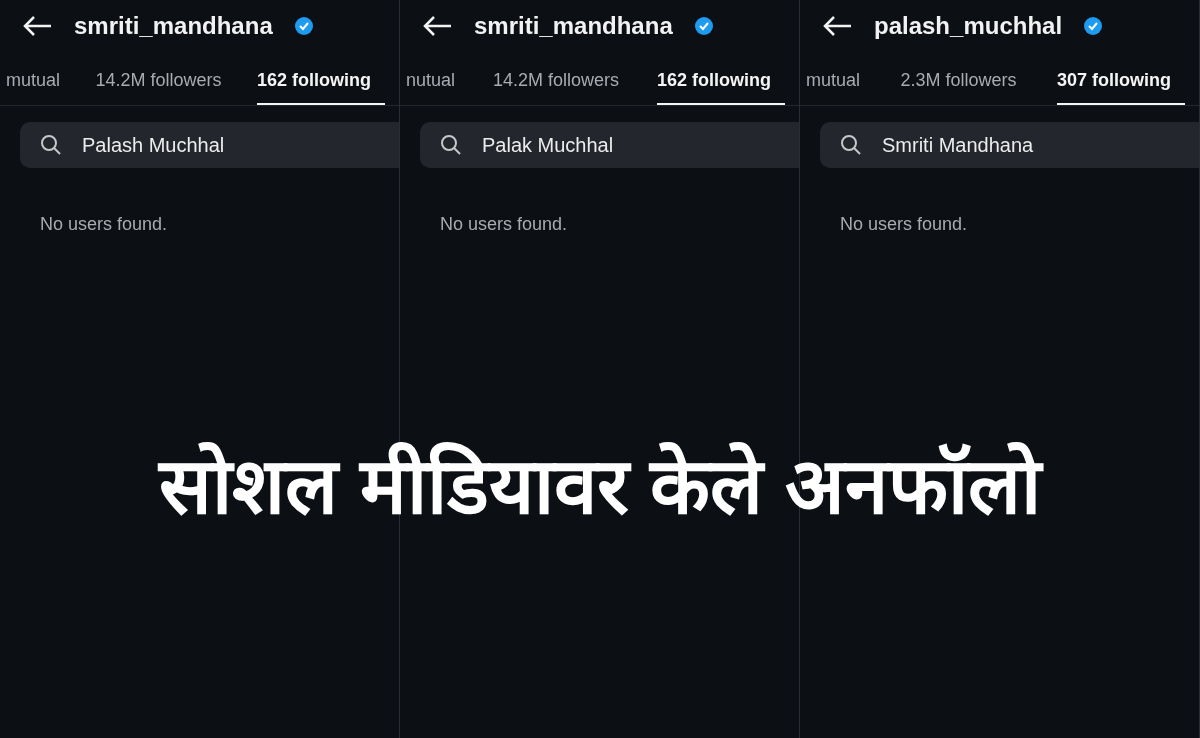 The height and width of the screenshot is (738, 1200). Describe the element at coordinates (438, 83) in the screenshot. I see `tab: nutual` at that location.